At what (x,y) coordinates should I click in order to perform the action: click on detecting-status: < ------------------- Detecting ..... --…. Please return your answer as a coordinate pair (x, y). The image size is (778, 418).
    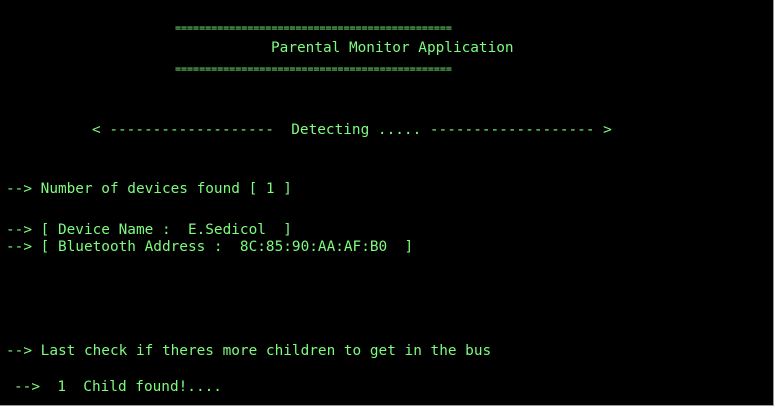
    Looking at the image, I should click on (352, 130).